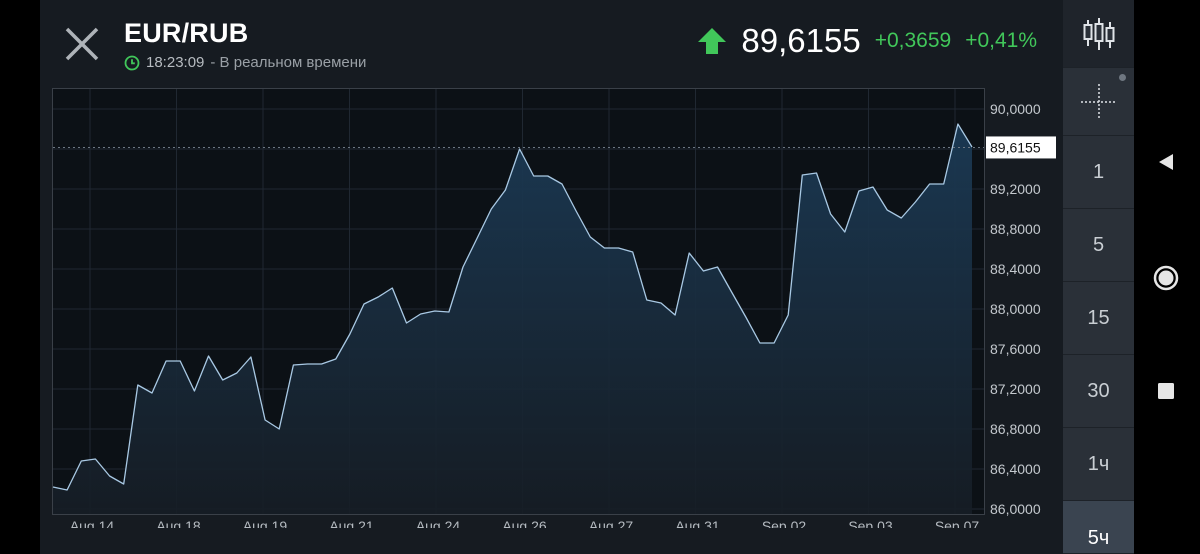  Describe the element at coordinates (867, 41) in the screenshot. I see `quote-summary: 89,6155 +0,3659 +0,41%` at that location.